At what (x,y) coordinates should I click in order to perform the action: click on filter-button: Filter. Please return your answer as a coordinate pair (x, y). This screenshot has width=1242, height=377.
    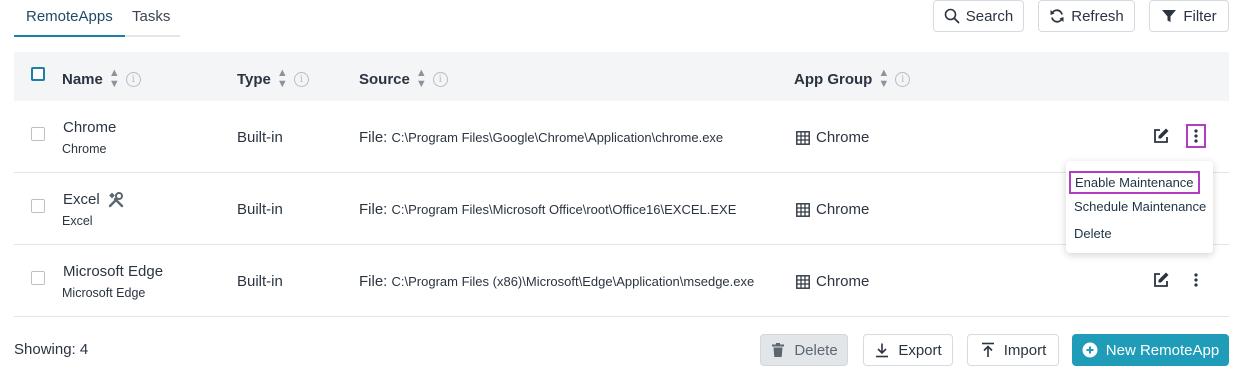
    Looking at the image, I should click on (1189, 16).